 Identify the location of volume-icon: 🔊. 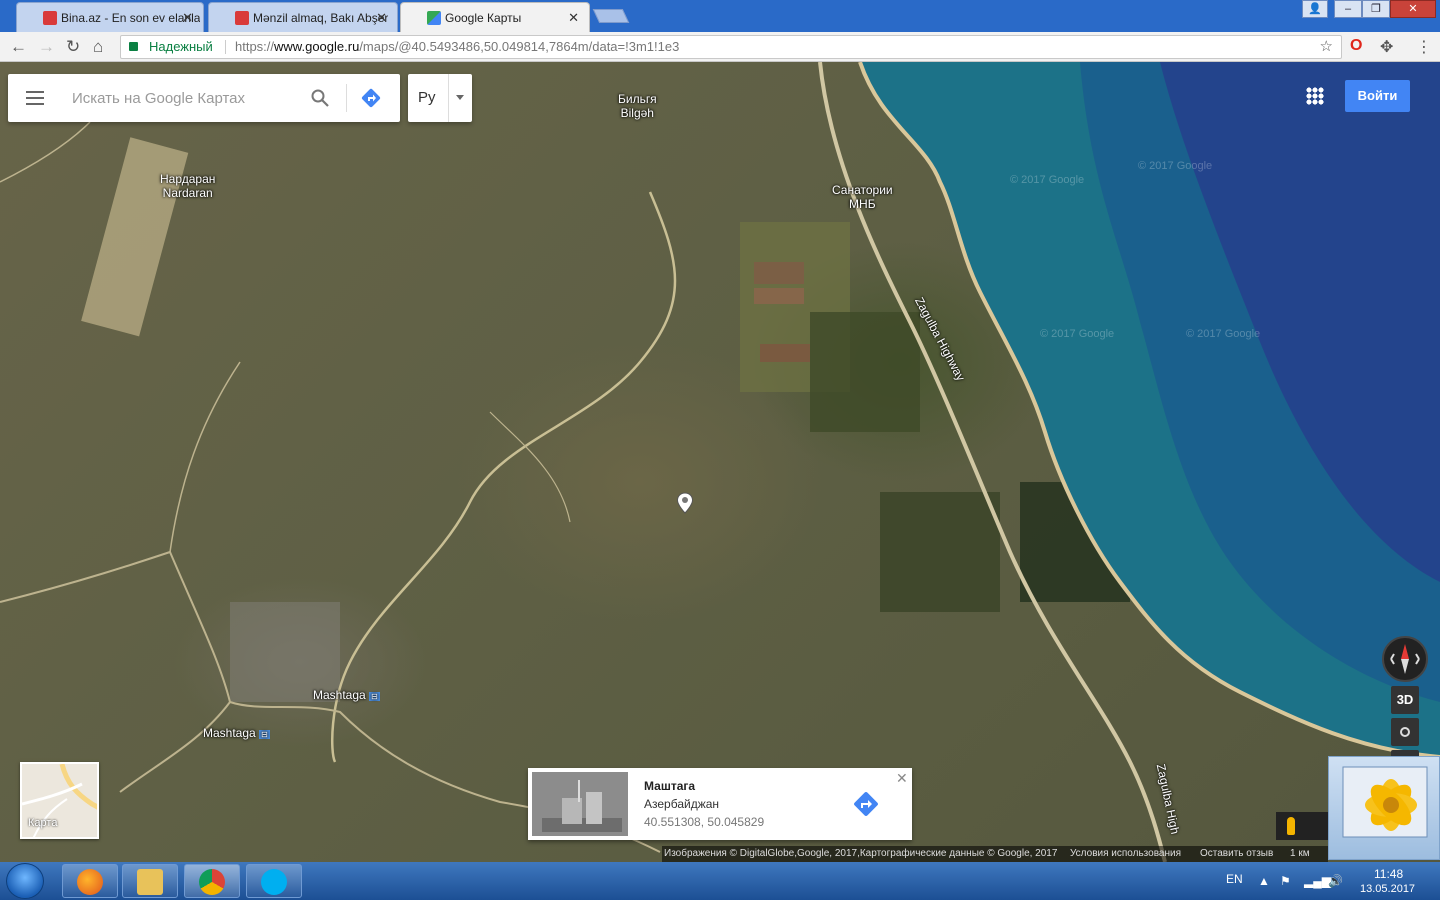
(1335, 881).